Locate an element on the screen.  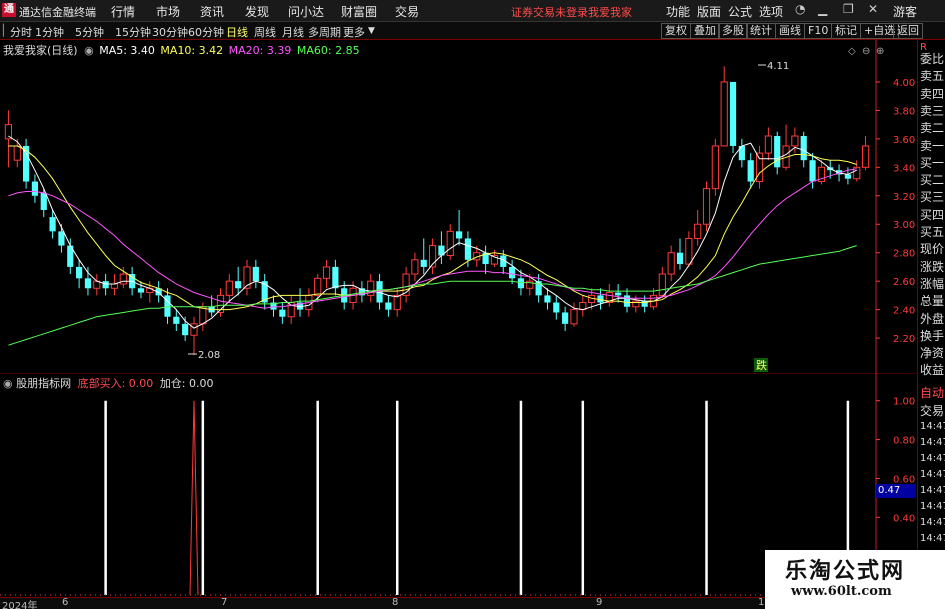
draw-line-button: 画线 is located at coordinates (790, 31).